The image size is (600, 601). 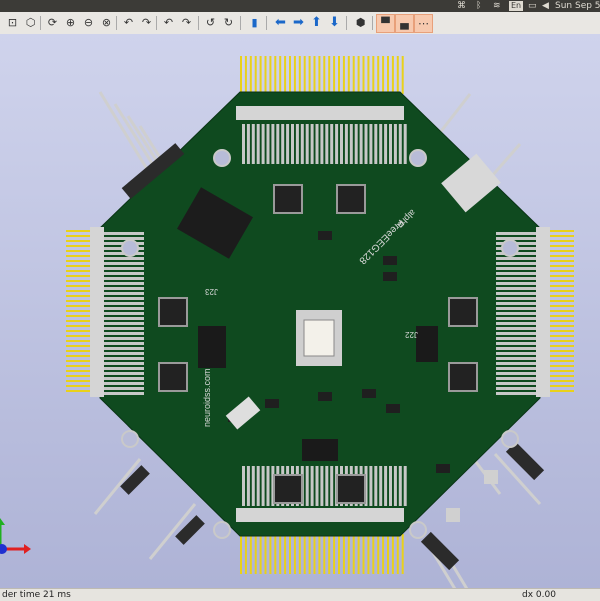 I want to click on orthographic-icon: ⬢, so click(x=360, y=22).